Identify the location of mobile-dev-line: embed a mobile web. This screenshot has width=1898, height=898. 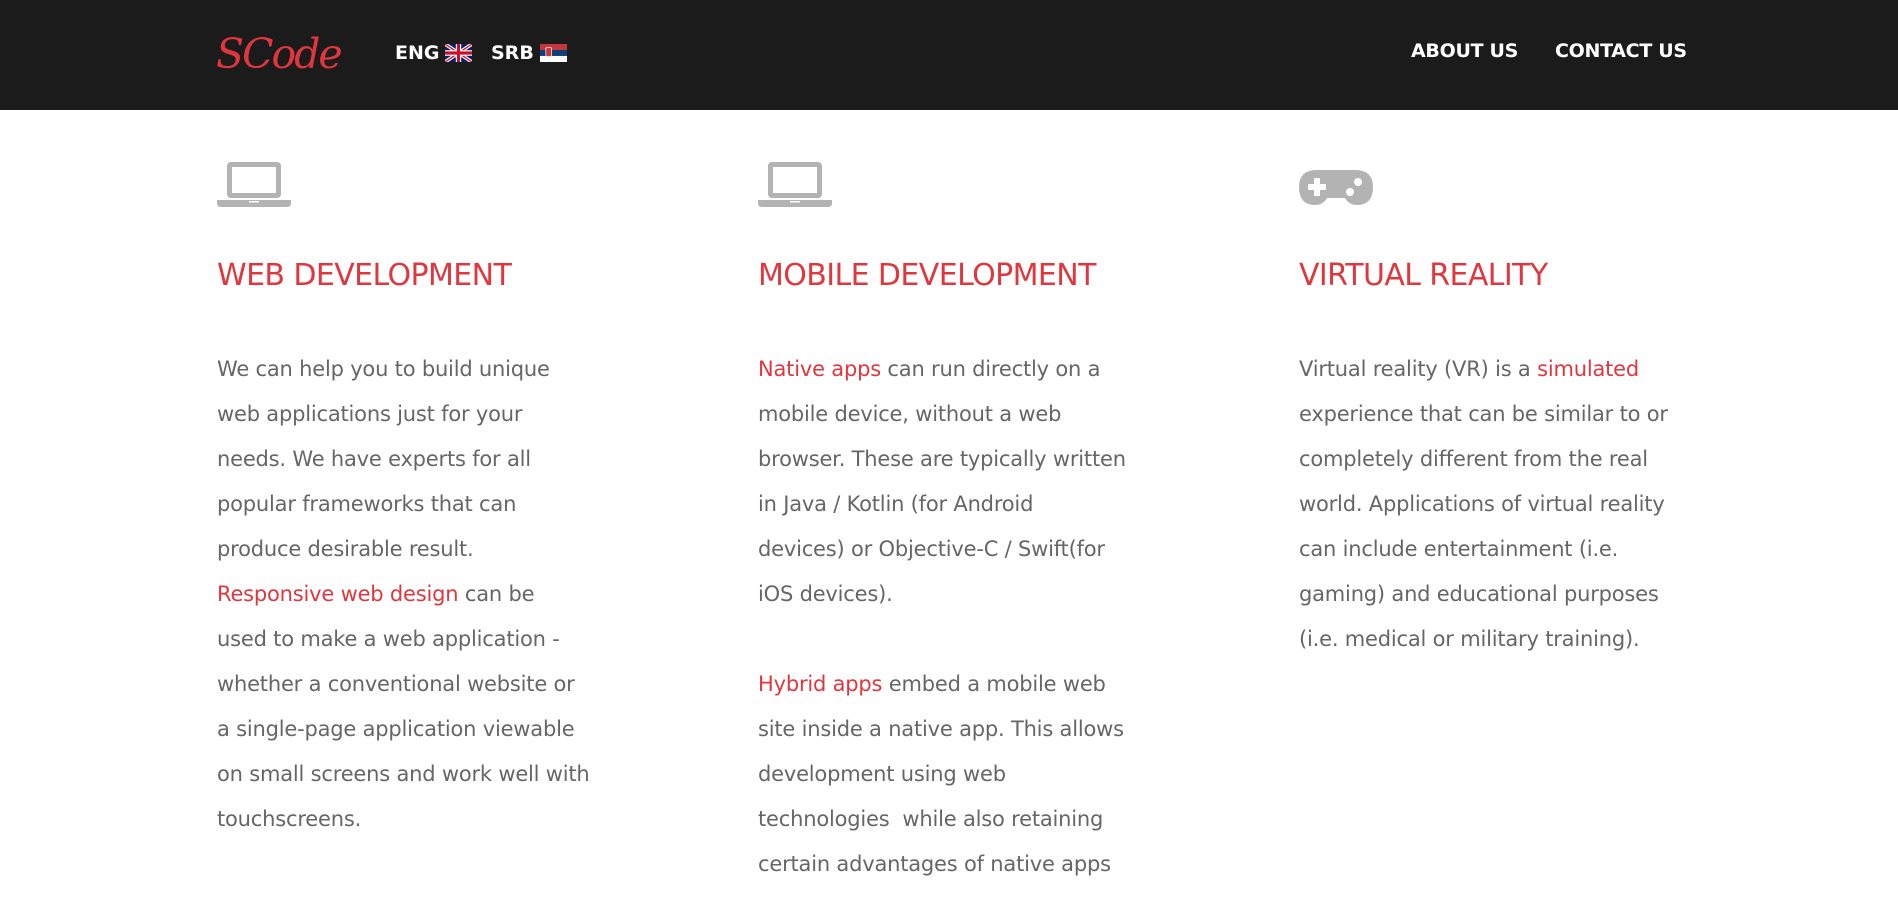
(994, 684).